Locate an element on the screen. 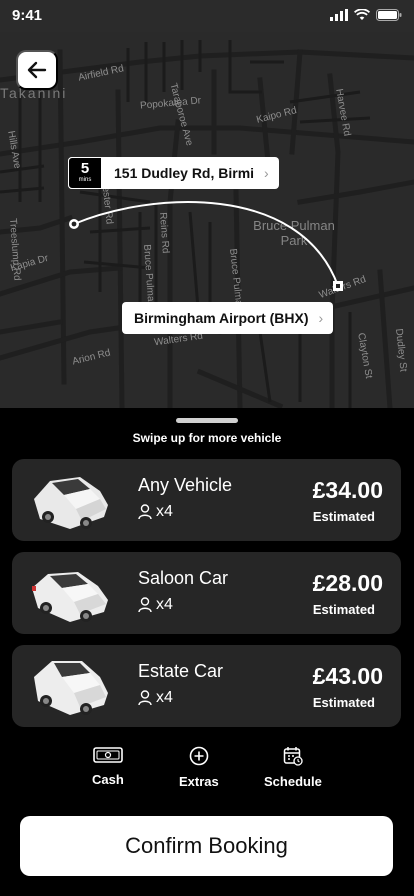 This screenshot has height=896, width=414. vehicle-option-any: Any Vehicle x4 £34.00 Estimated is located at coordinates (206, 500).